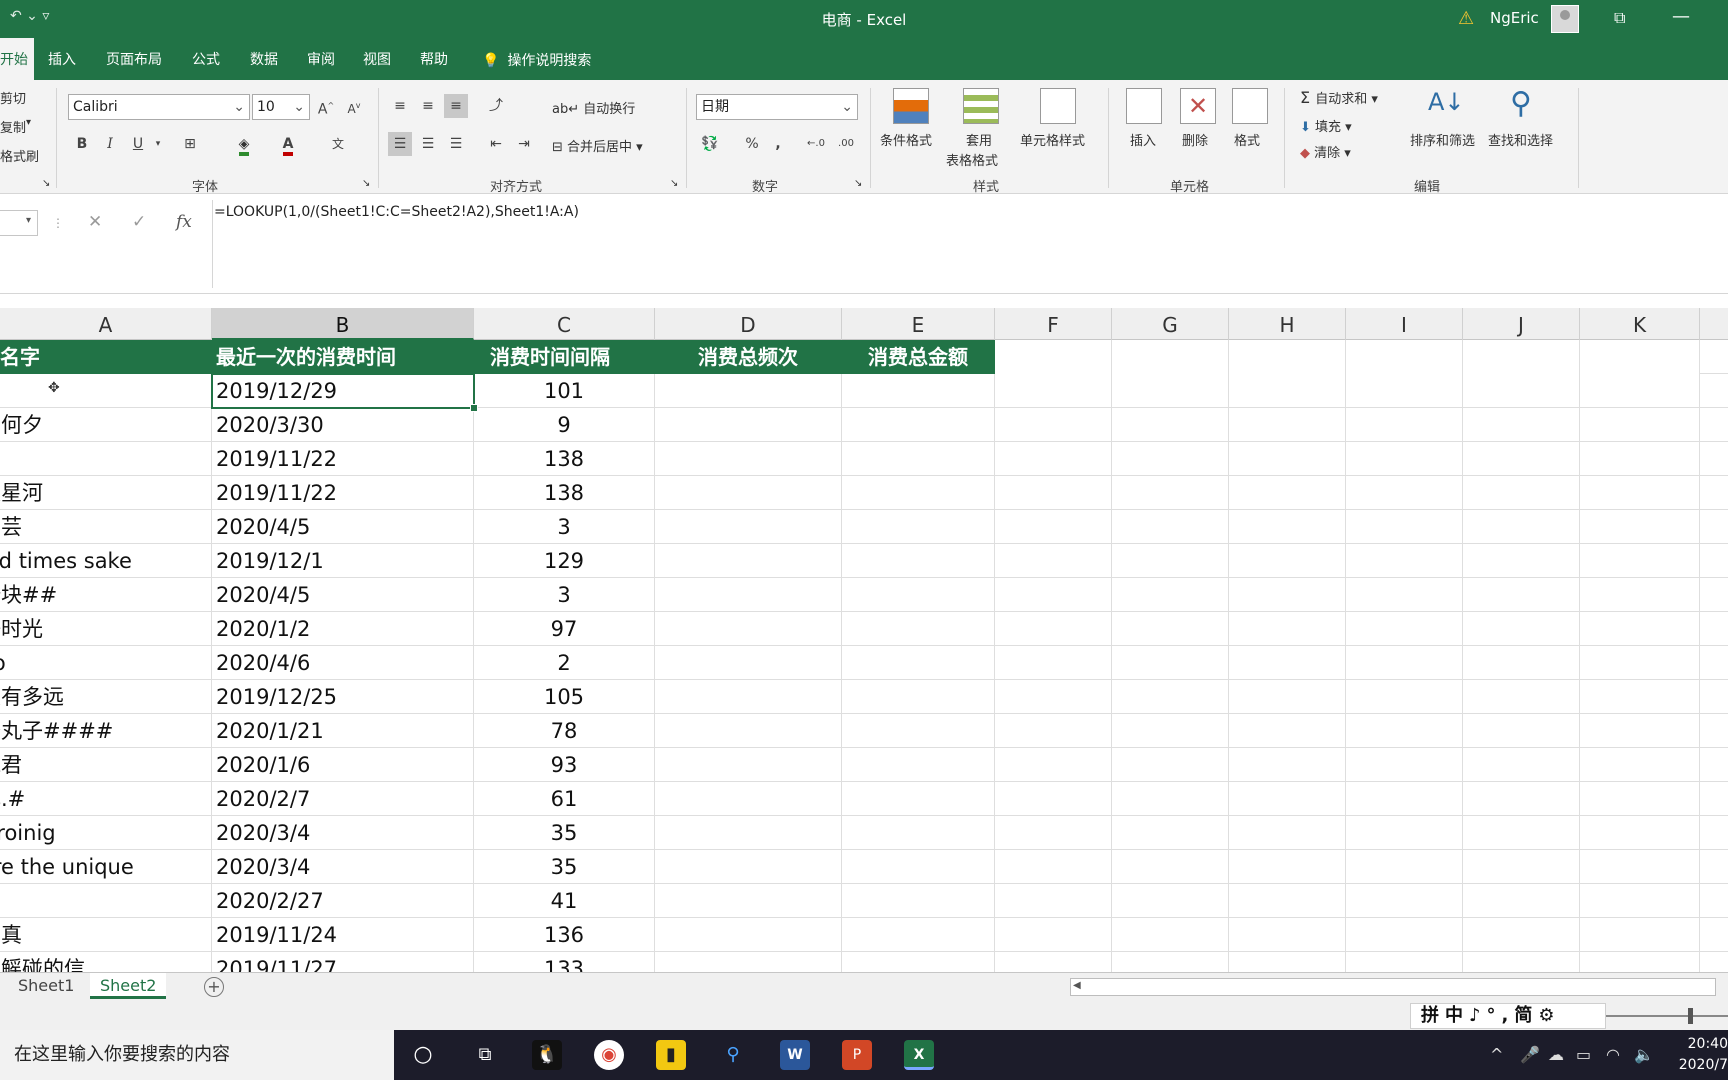 This screenshot has width=1728, height=1080. What do you see at coordinates (106, 962) in the screenshot?
I see `cell-shop-name: 可鳐碰的信` at bounding box center [106, 962].